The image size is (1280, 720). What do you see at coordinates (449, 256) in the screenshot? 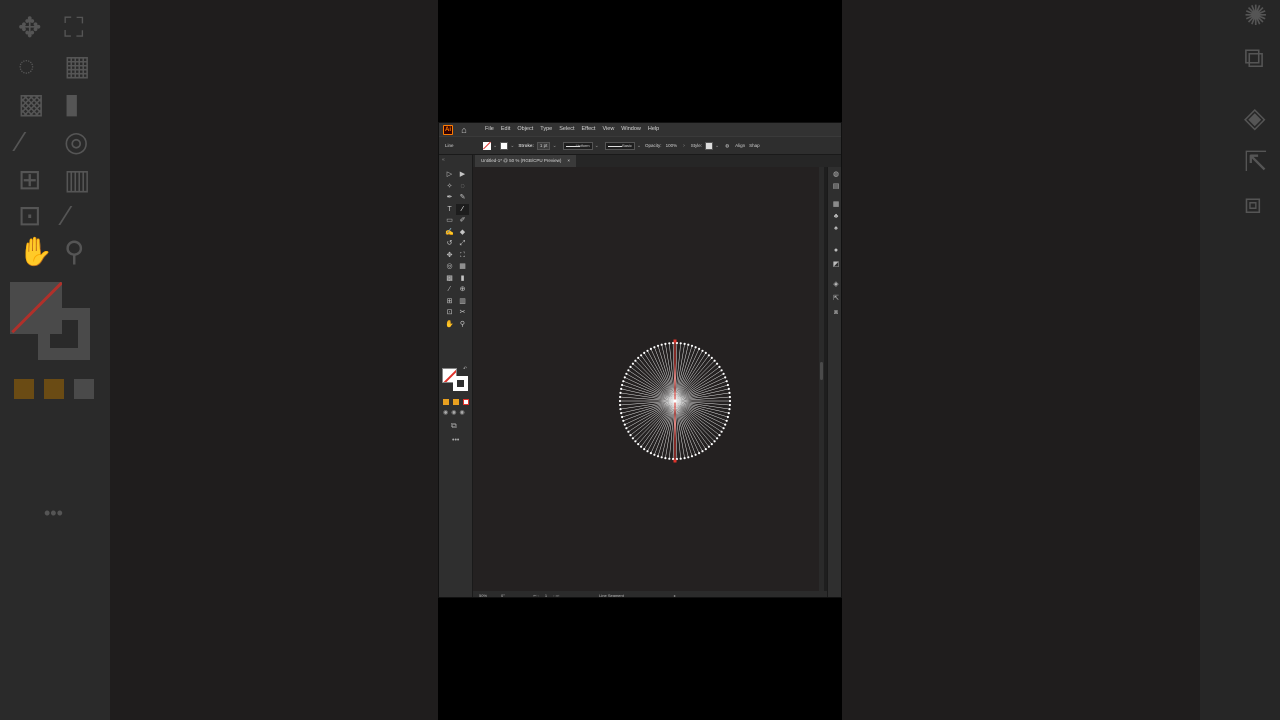
I see `width-tool-icon: ✥` at bounding box center [449, 256].